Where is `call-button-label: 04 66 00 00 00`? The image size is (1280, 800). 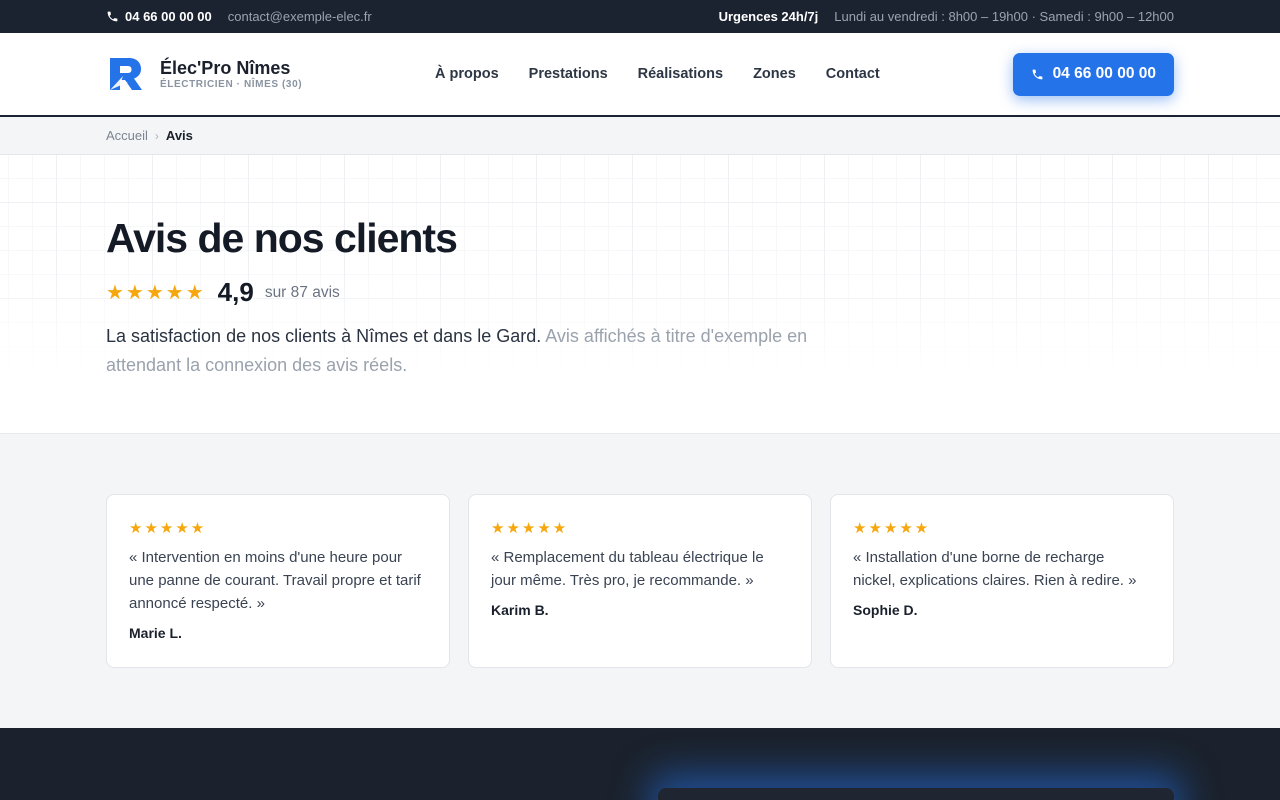 call-button-label: 04 66 00 00 00 is located at coordinates (1104, 73).